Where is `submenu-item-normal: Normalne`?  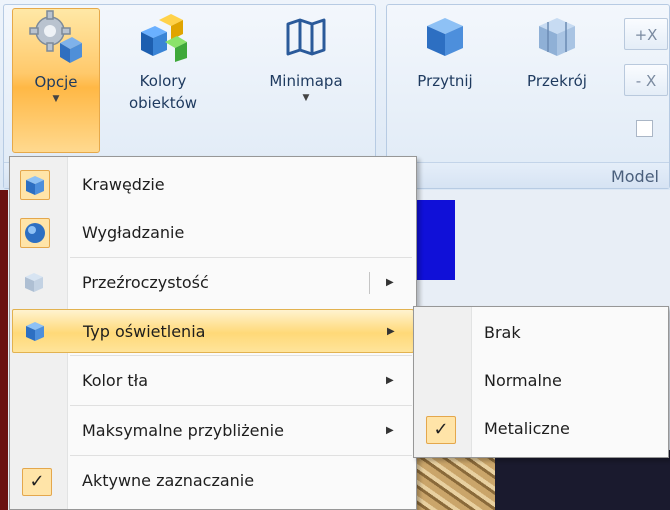 submenu-item-normal: Normalne is located at coordinates (541, 381).